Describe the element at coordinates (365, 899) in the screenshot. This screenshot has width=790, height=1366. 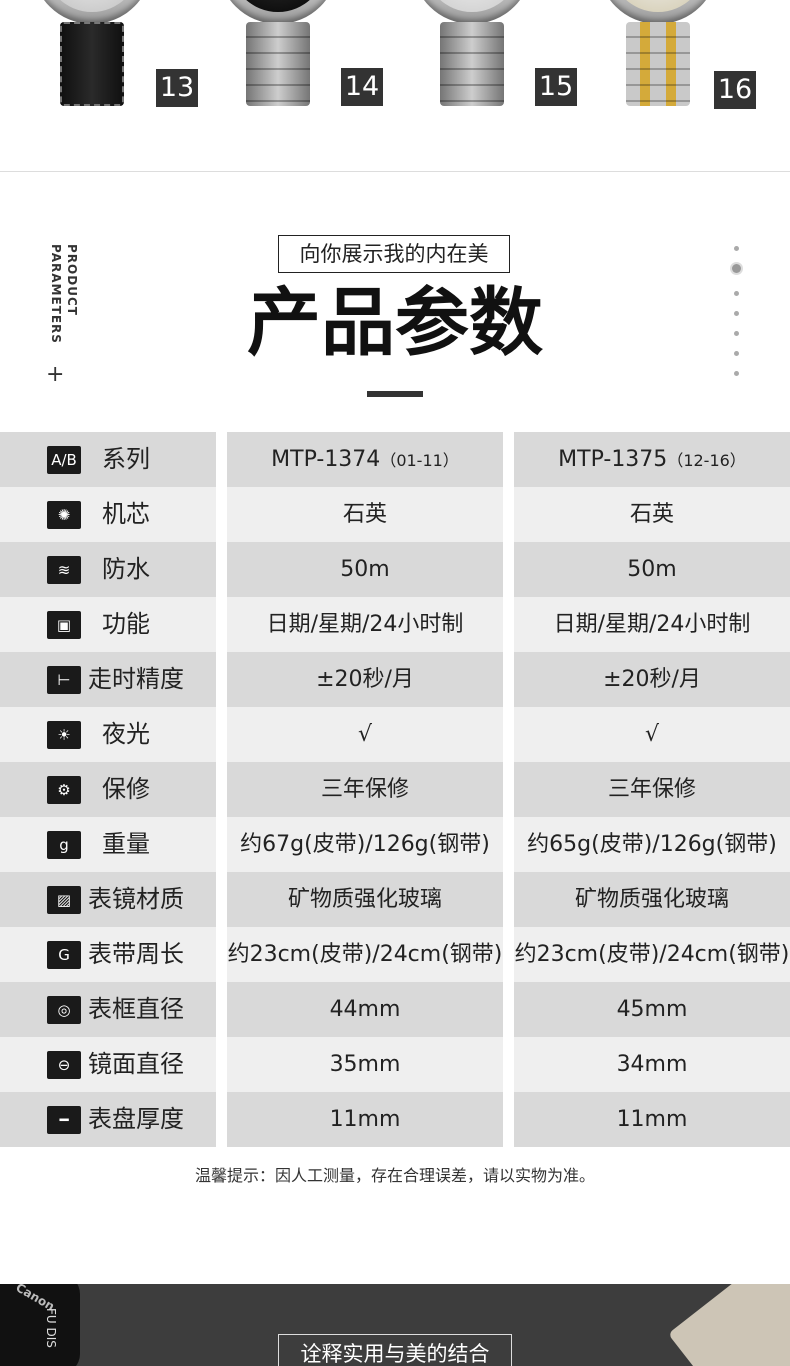
I see `param-value-mtp1374: 矿物质强化玻璃` at that location.